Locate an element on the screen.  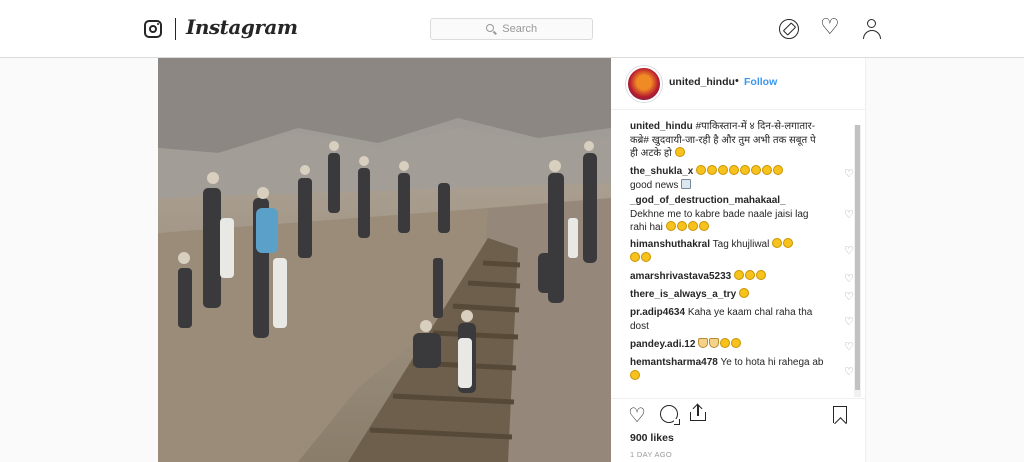
follow-button: Follow is located at coordinates (760, 82).